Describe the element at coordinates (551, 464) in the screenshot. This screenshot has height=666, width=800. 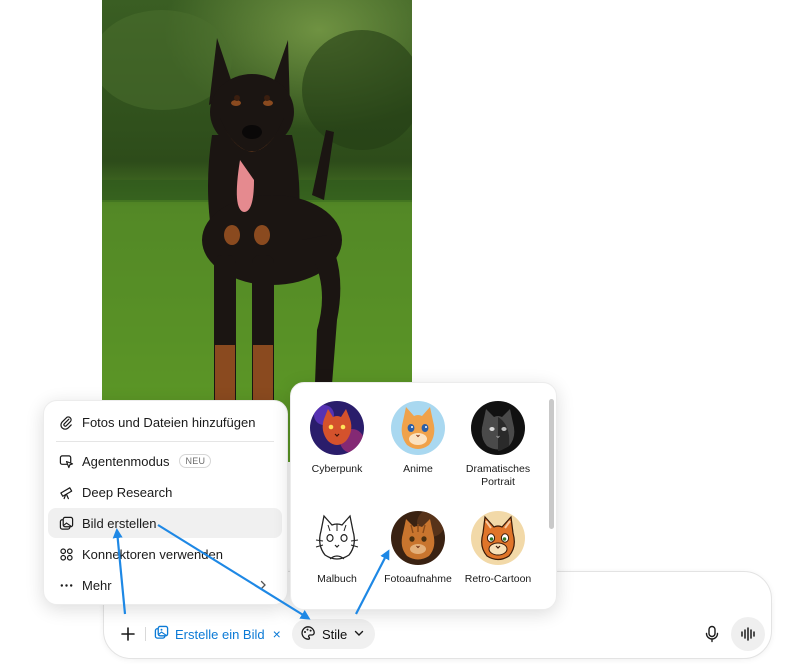
I see `styles-panel-scrollbar` at that location.